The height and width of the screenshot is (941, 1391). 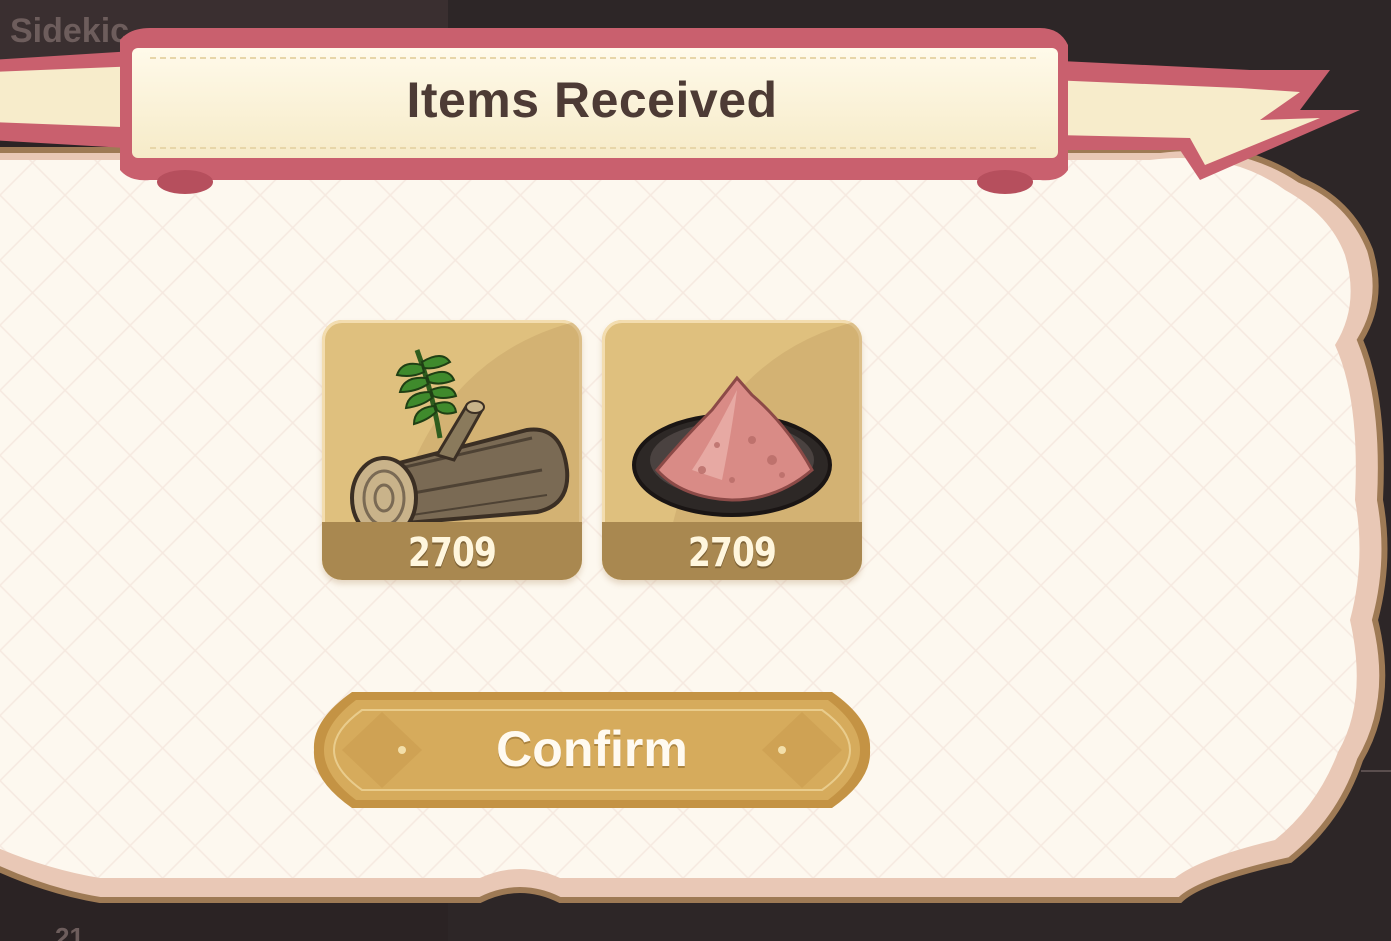 I want to click on confirm-button-label: Confirm, so click(x=592, y=749).